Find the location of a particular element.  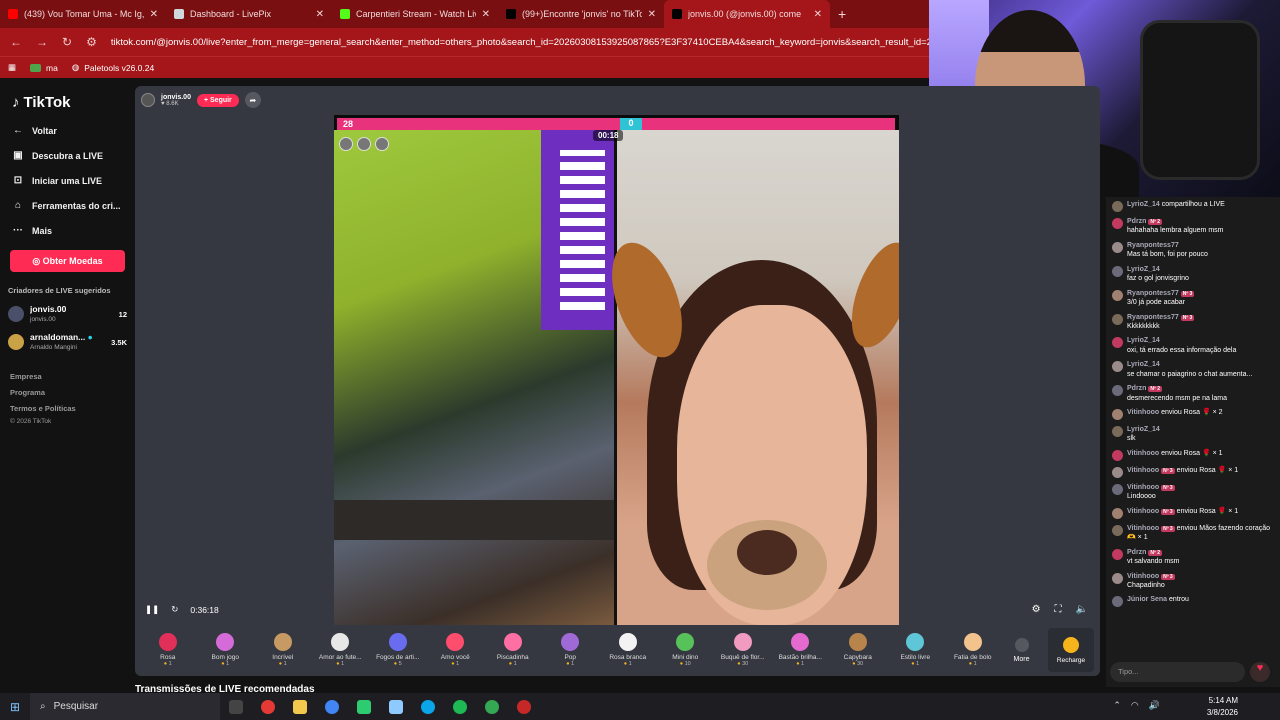

gift-item: Buquê de flor... ● 30 is located at coordinates (743, 650).